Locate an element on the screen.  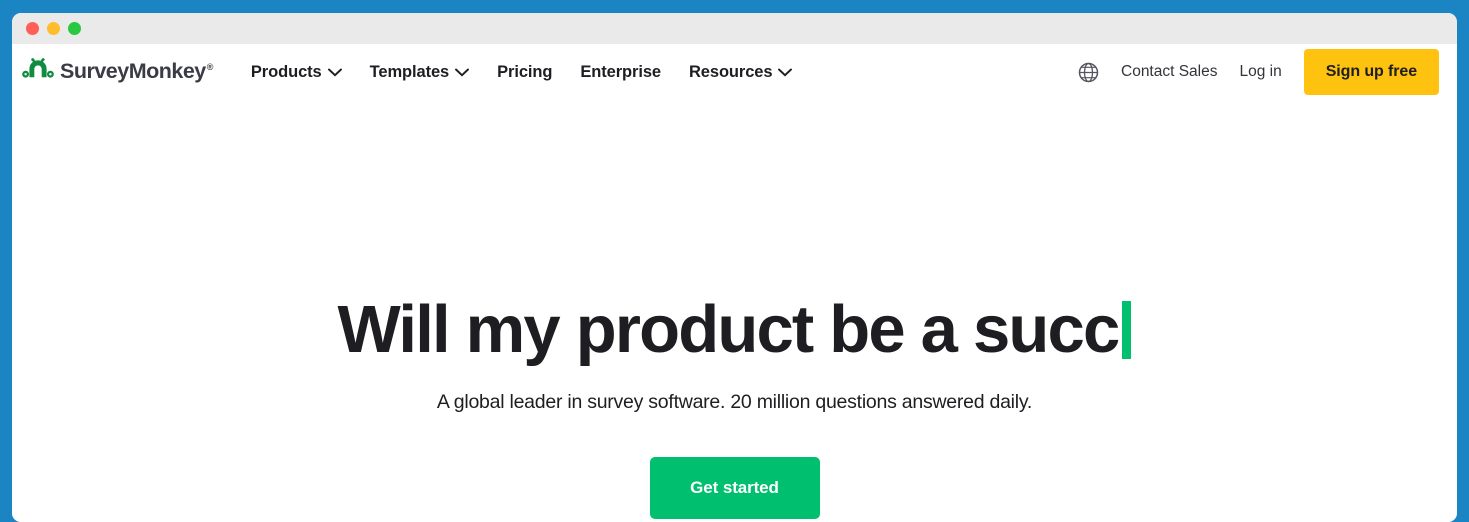
nav-item-resources: Resources is located at coordinates (740, 72).